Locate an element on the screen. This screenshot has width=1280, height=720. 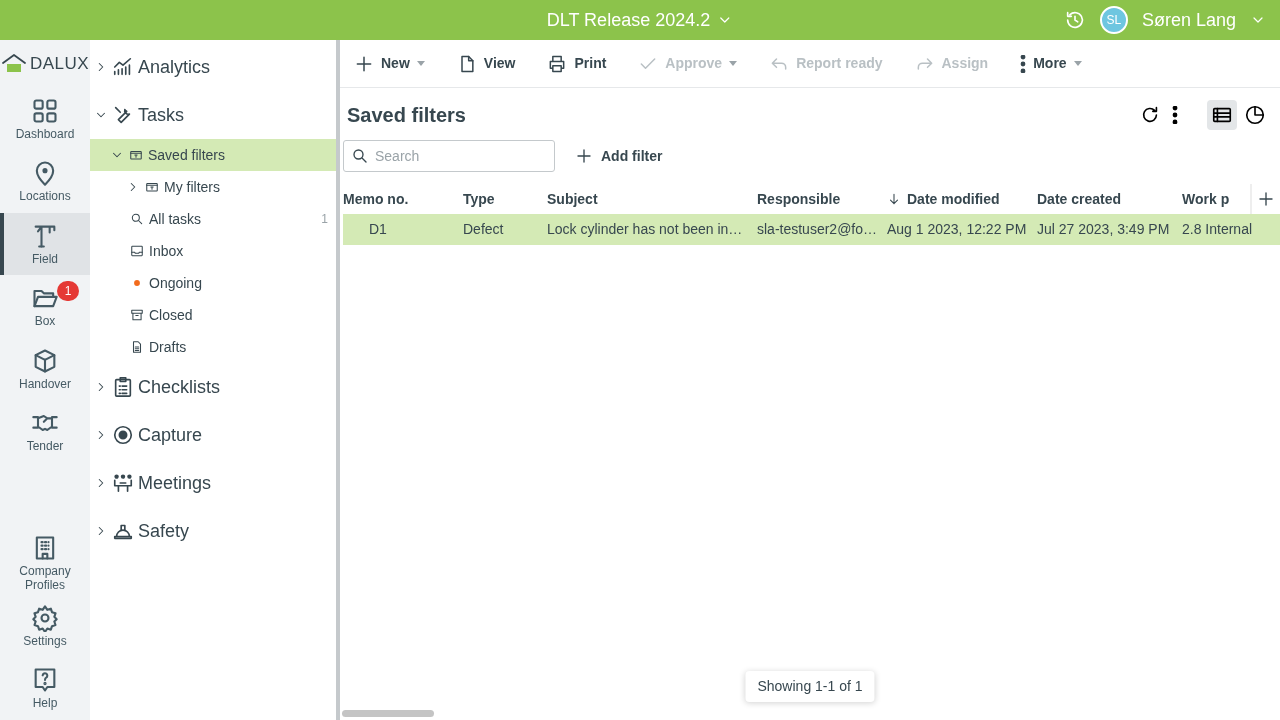
rail-item: Settings is located at coordinates (45, 626).